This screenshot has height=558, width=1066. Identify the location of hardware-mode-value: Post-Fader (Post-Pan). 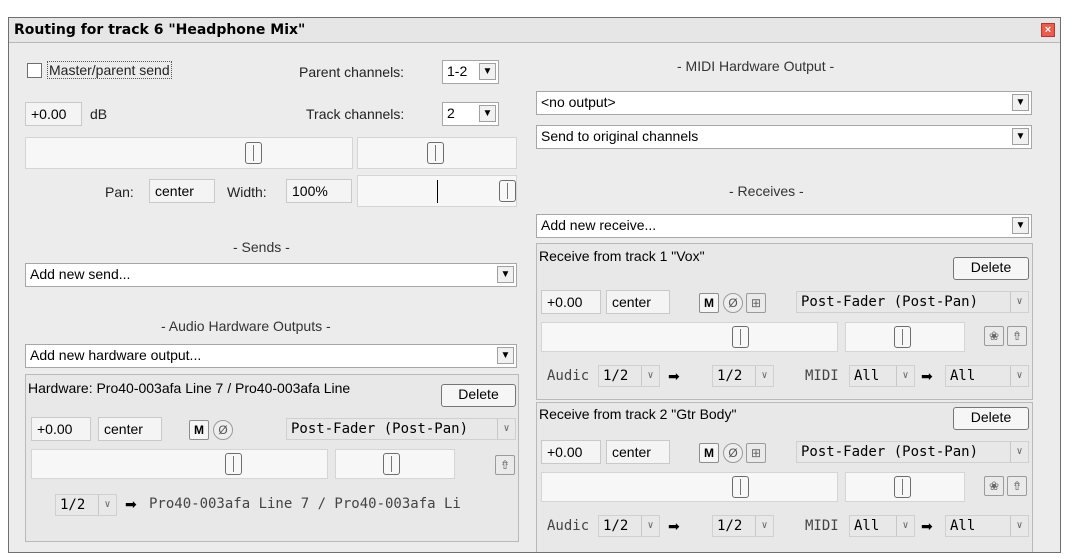
(380, 429).